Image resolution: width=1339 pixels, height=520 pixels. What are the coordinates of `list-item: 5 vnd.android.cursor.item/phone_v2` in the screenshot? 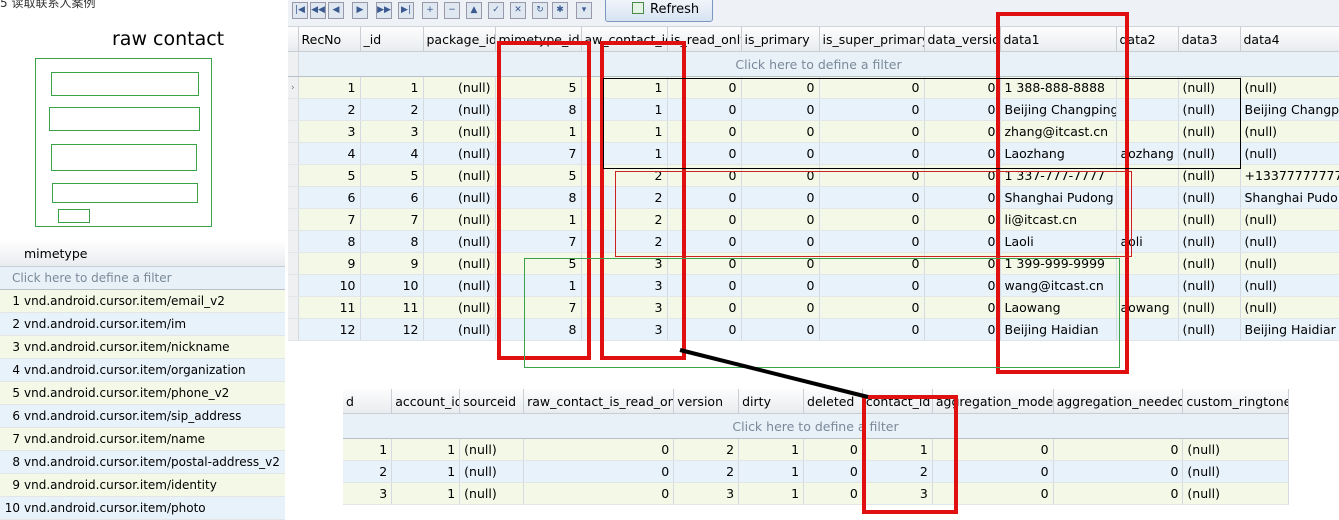 It's located at (142, 393).